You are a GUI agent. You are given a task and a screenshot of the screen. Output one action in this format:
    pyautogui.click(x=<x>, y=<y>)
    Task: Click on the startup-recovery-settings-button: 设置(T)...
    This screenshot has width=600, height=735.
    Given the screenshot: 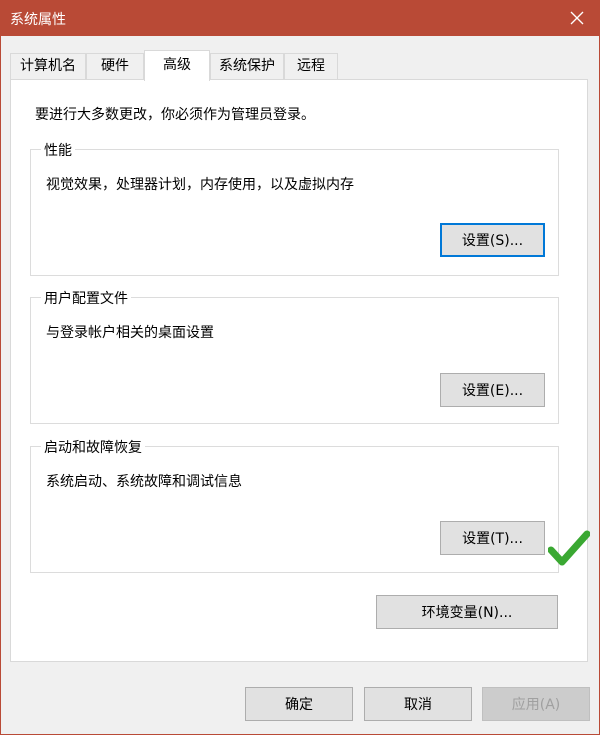 What is the action you would take?
    pyautogui.click(x=492, y=538)
    